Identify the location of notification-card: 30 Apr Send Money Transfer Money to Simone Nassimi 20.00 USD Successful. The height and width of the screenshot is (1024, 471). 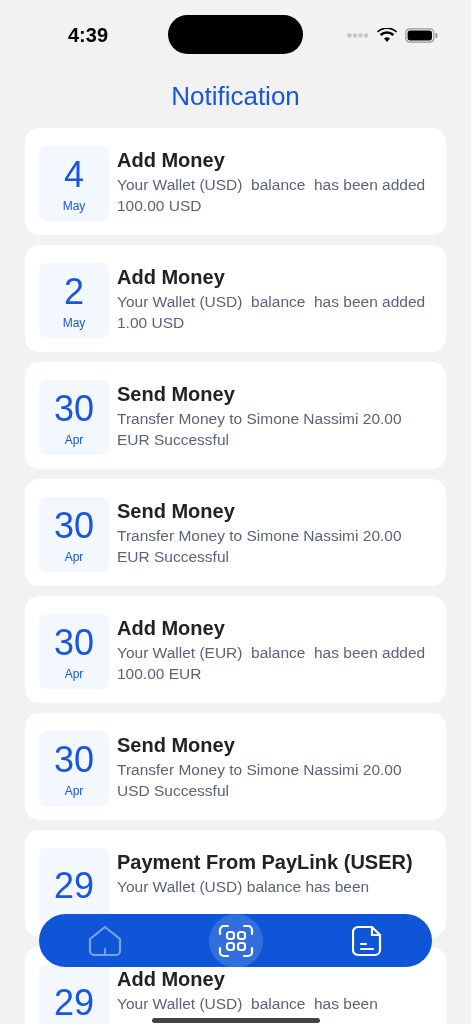
(235, 766).